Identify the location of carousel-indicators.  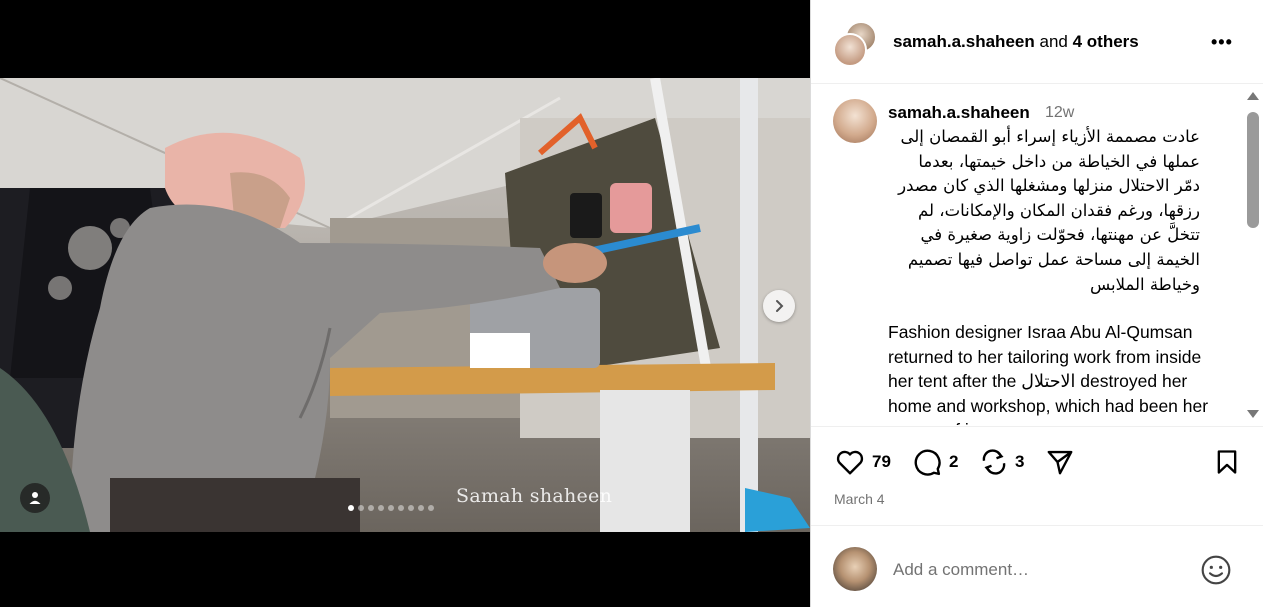
(391, 508).